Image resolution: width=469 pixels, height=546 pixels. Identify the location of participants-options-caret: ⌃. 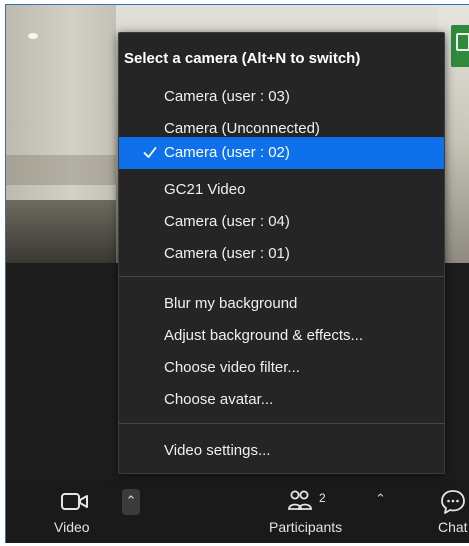
(380, 499).